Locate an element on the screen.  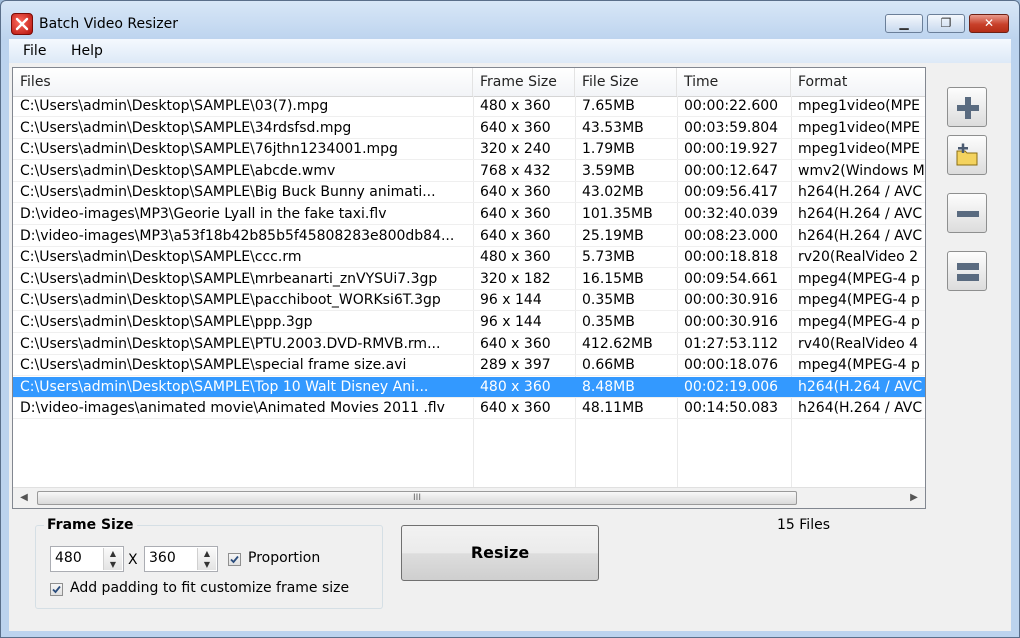
column-header-format: Format is located at coordinates (858, 82).